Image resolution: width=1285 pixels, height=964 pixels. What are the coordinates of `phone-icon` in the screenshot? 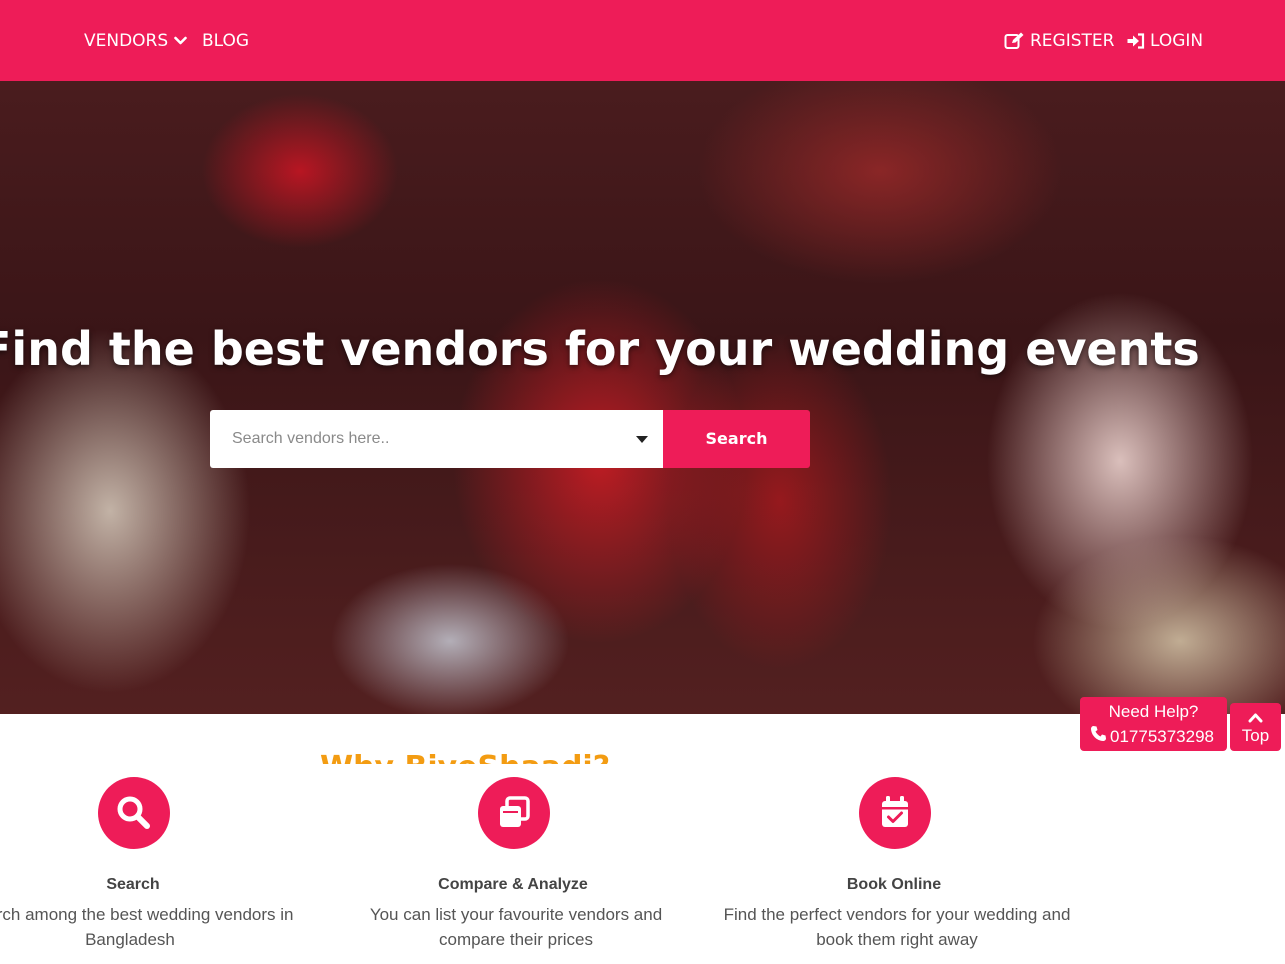 It's located at (1098, 736).